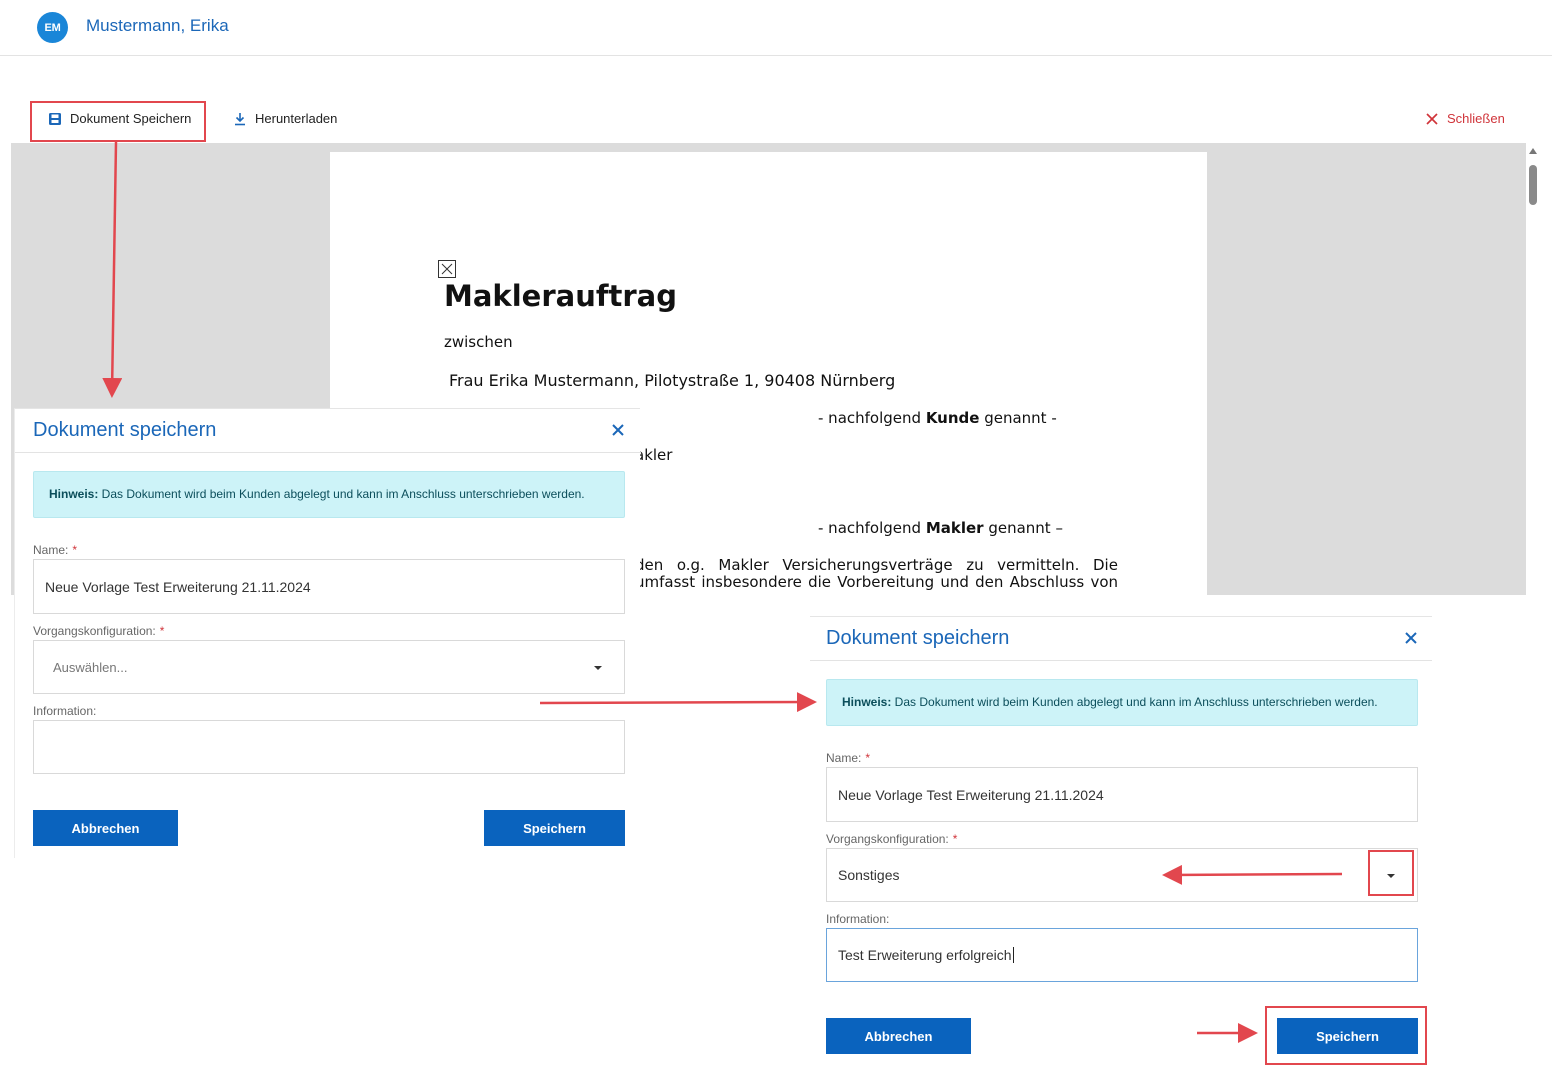  What do you see at coordinates (1013, 955) in the screenshot?
I see `text-cursor` at bounding box center [1013, 955].